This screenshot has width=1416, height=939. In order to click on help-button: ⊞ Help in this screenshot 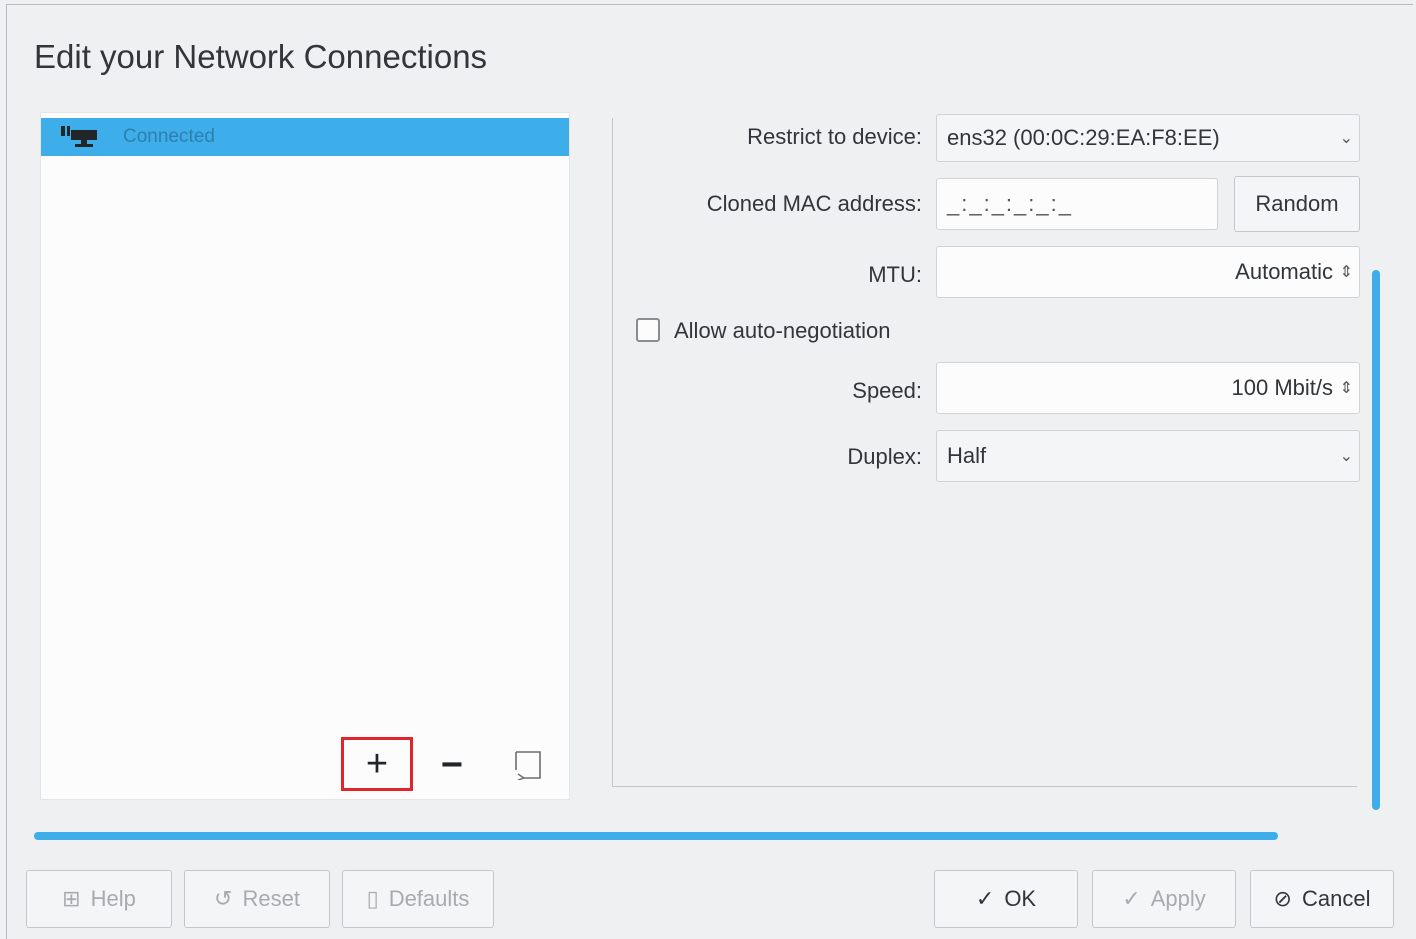, I will do `click(99, 899)`.